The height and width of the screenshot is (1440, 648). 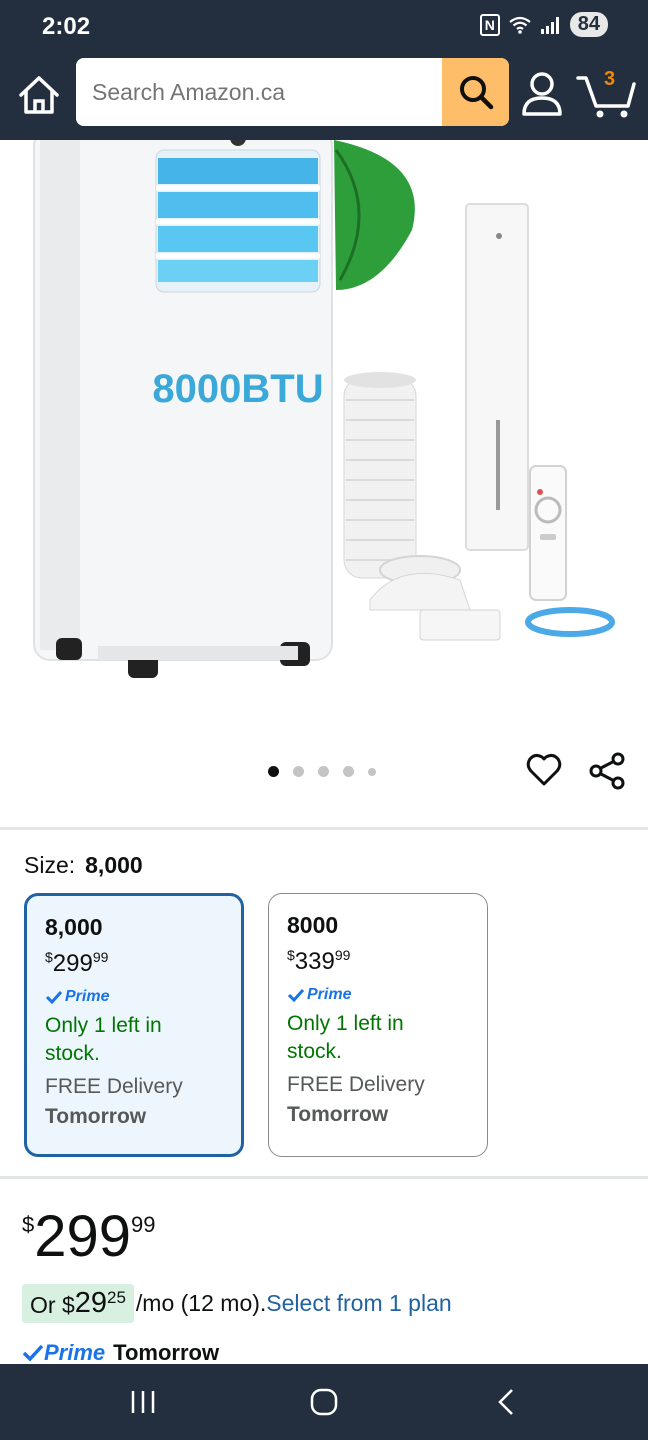 What do you see at coordinates (588, 24) in the screenshot?
I see `battery-indicator: 84` at bounding box center [588, 24].